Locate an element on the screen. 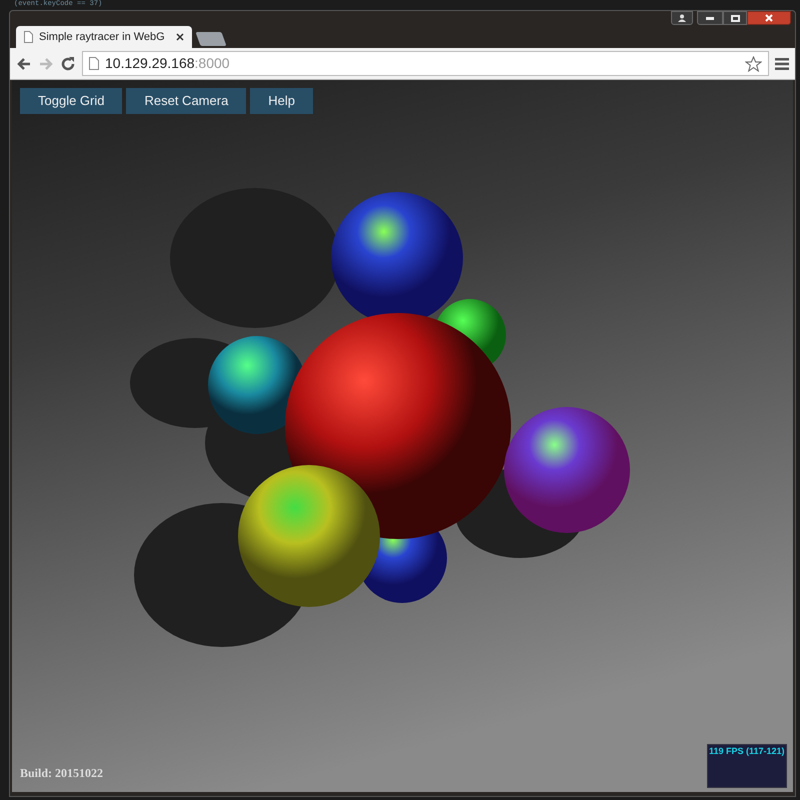  browser-tab: Simple raytracer in WebG is located at coordinates (104, 37).